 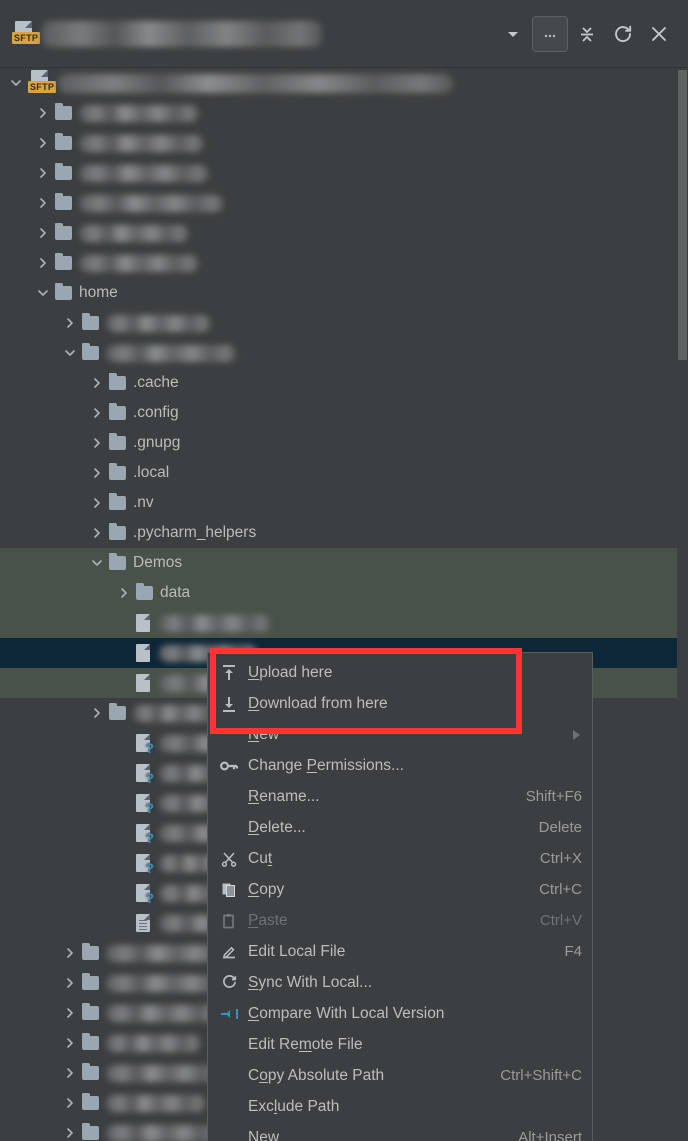 I want to click on menu-item: Edit Local File F4, so click(x=400, y=951).